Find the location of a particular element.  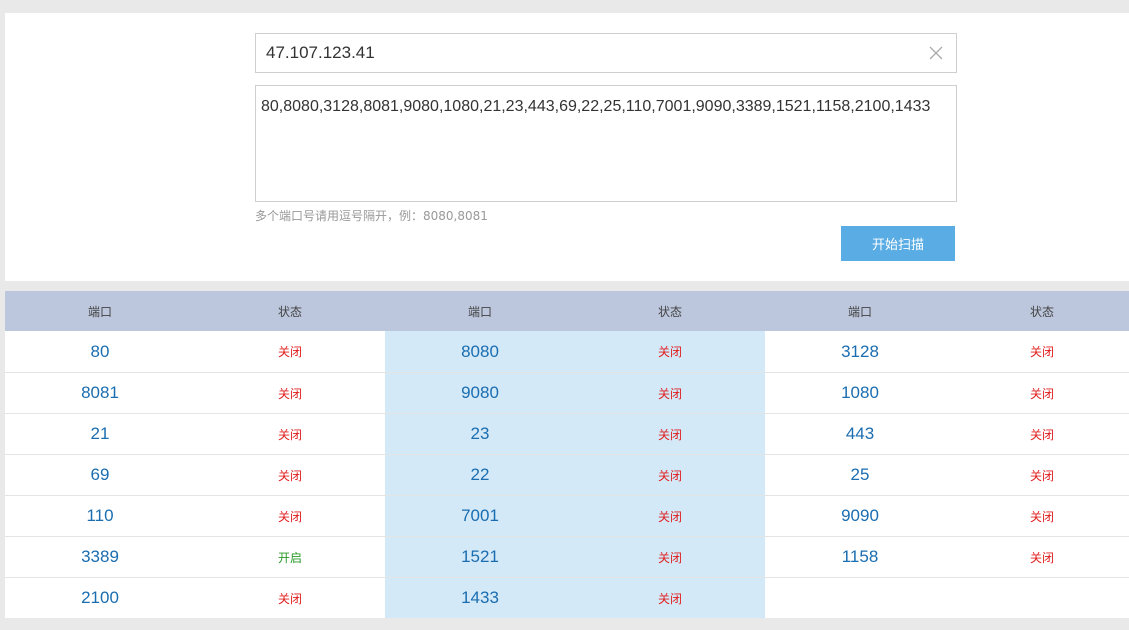

port-number: 8080 is located at coordinates (480, 351).